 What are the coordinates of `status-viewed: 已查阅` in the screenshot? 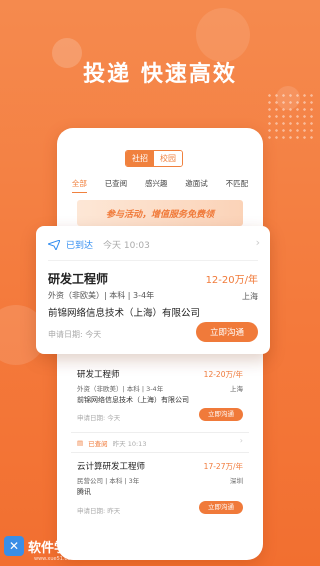 It's located at (98, 444).